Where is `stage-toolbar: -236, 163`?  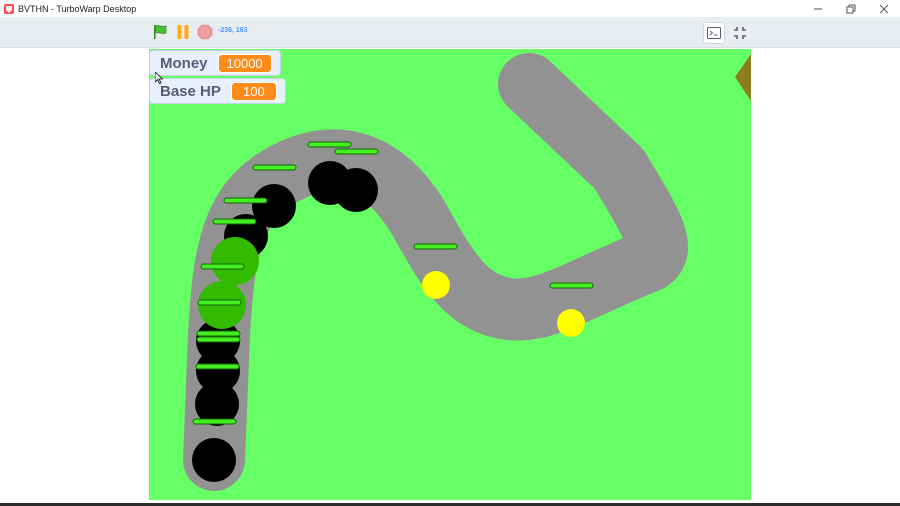 stage-toolbar: -236, 163 is located at coordinates (450, 32).